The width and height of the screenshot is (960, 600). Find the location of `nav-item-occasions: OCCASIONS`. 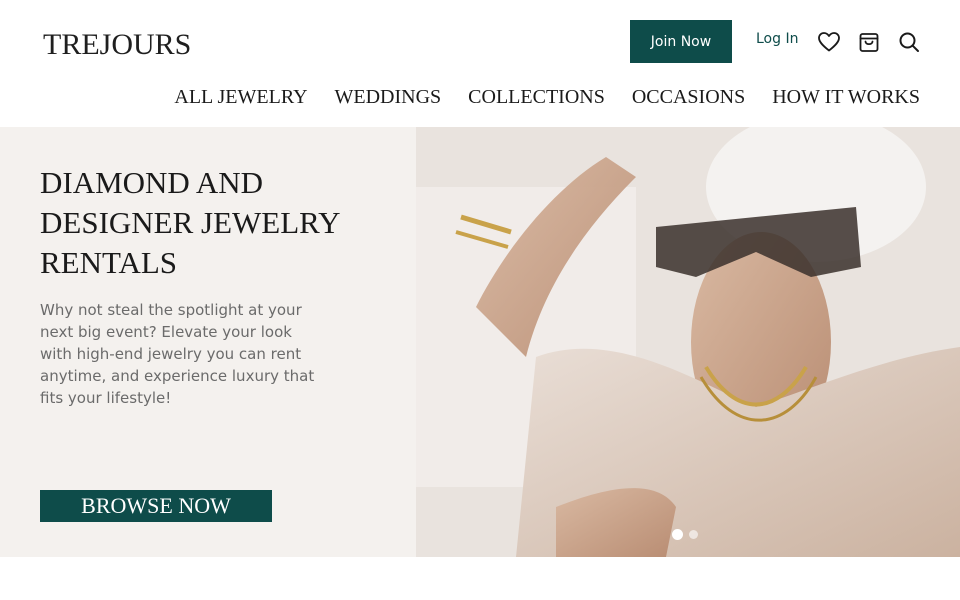

nav-item-occasions: OCCASIONS is located at coordinates (688, 97).